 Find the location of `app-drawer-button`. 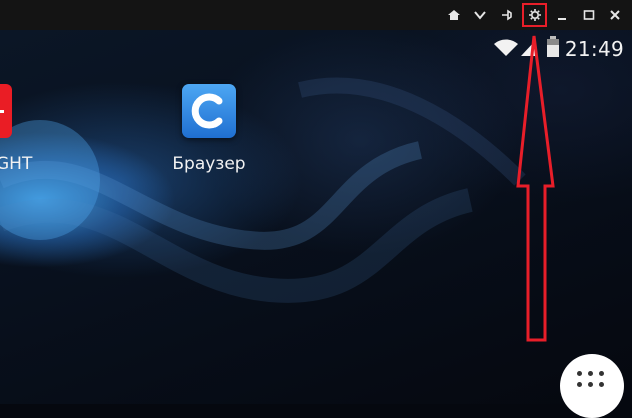

app-drawer-button is located at coordinates (592, 386).